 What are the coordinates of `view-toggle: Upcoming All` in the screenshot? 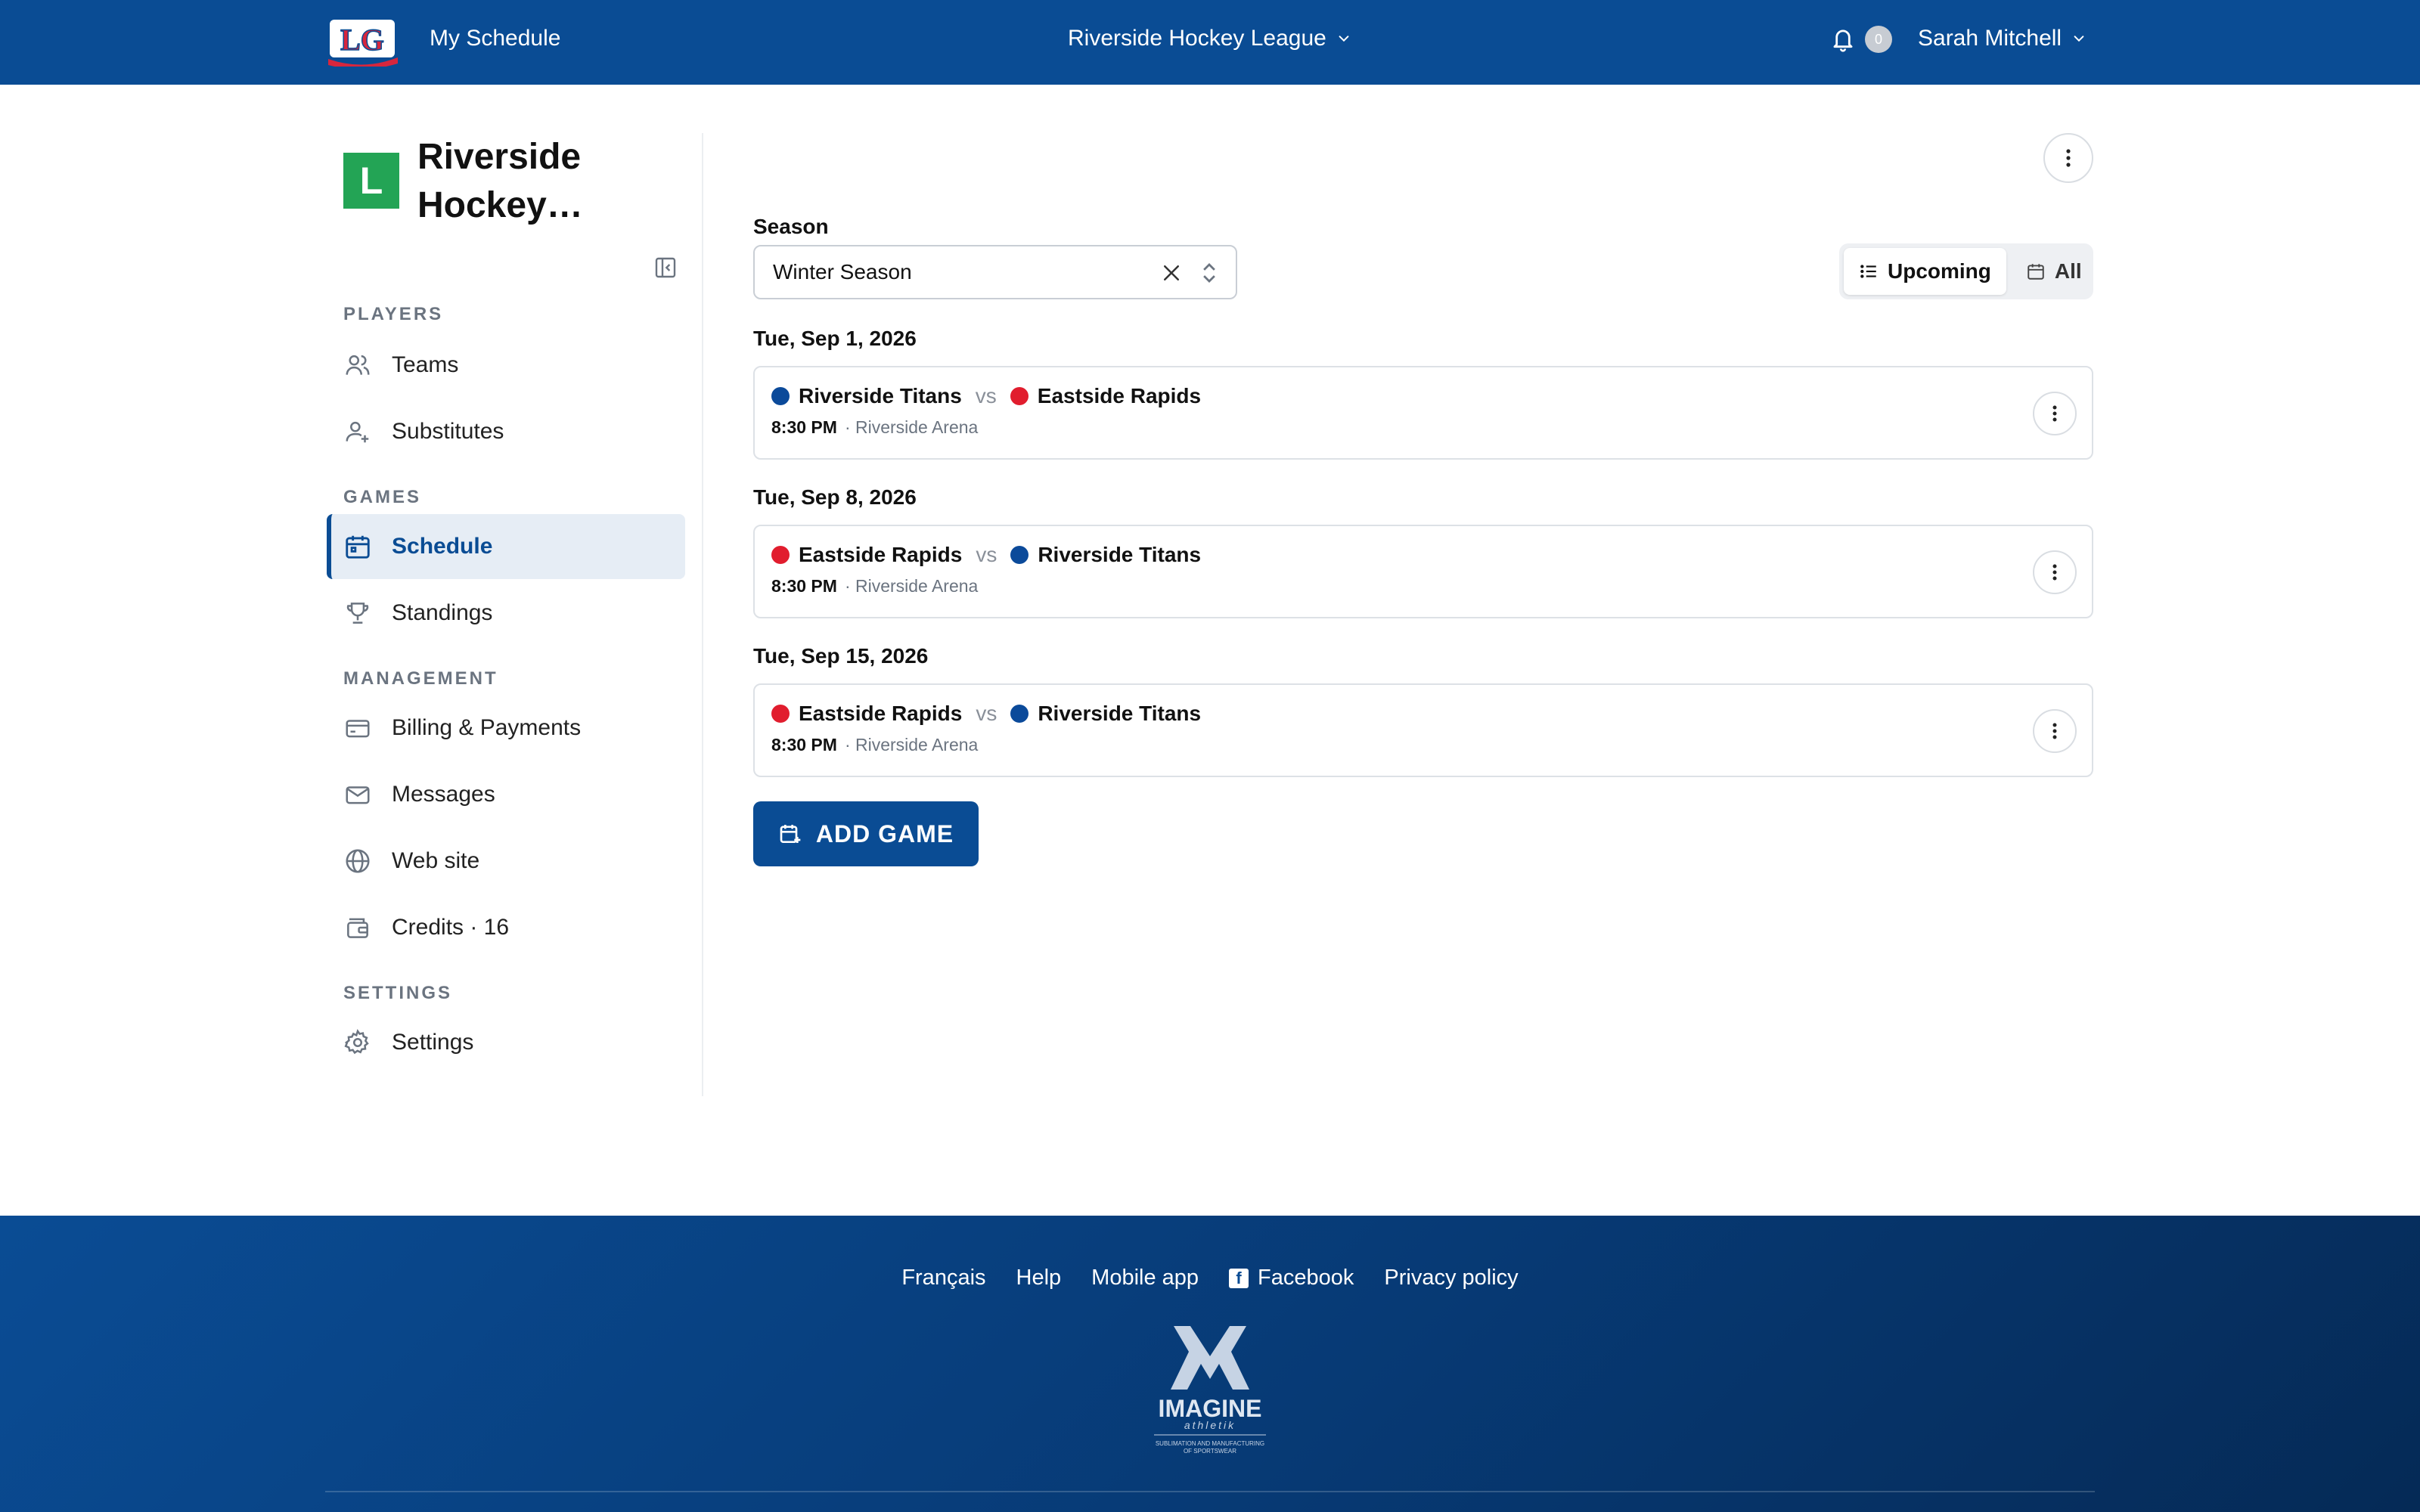 It's located at (1966, 271).